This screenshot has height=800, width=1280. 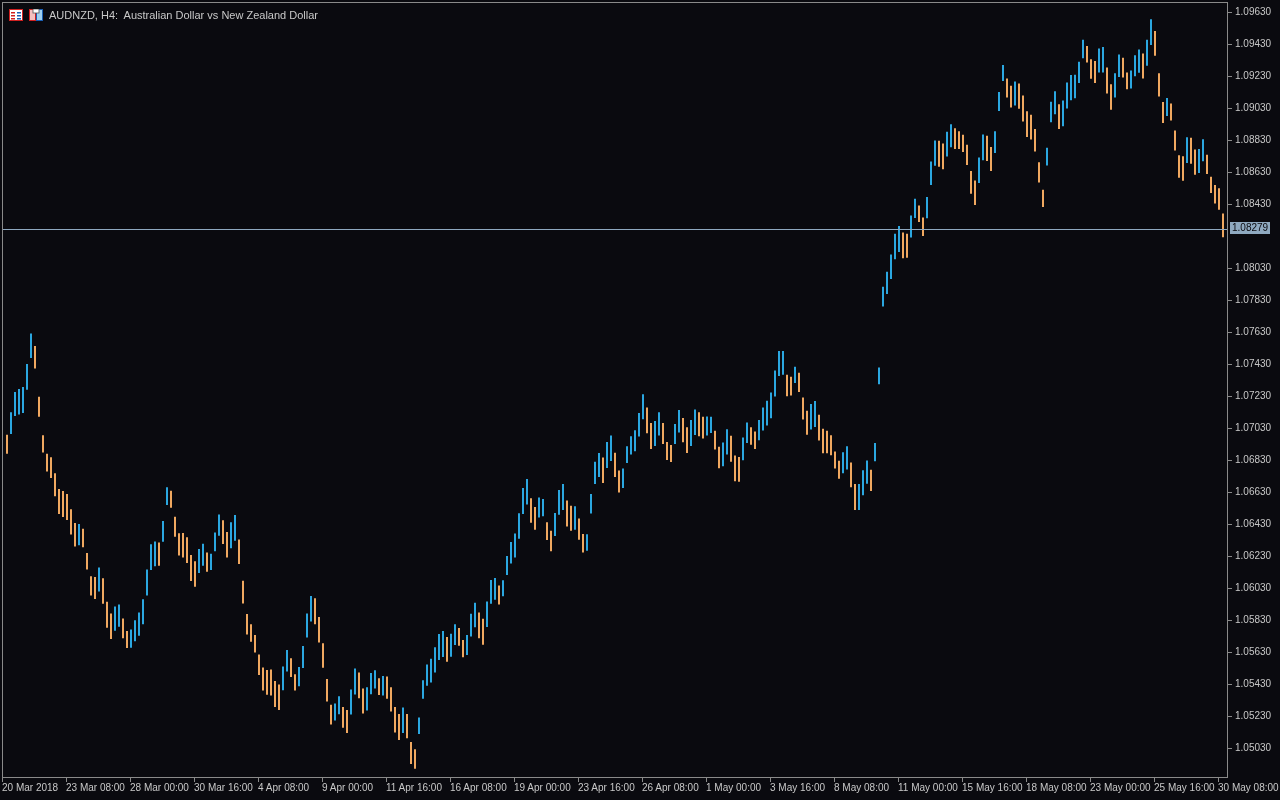 I want to click on price-label: 1.09630, so click(x=1253, y=12).